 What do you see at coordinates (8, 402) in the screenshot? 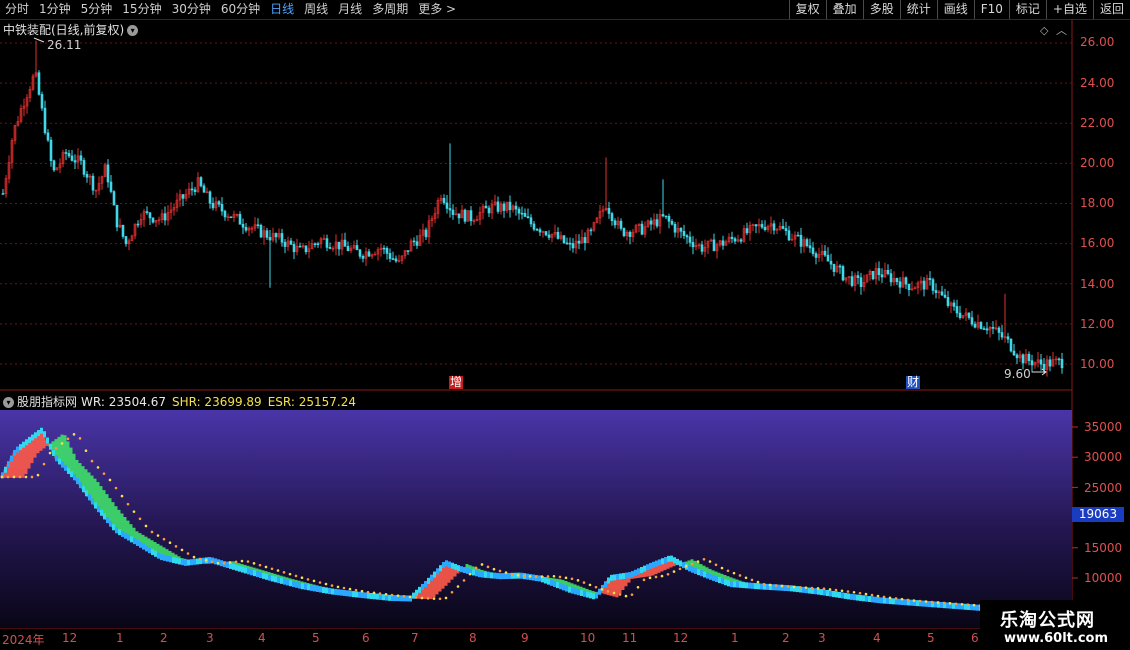
I see `chevron-down-circle-icon: ▾` at bounding box center [8, 402].